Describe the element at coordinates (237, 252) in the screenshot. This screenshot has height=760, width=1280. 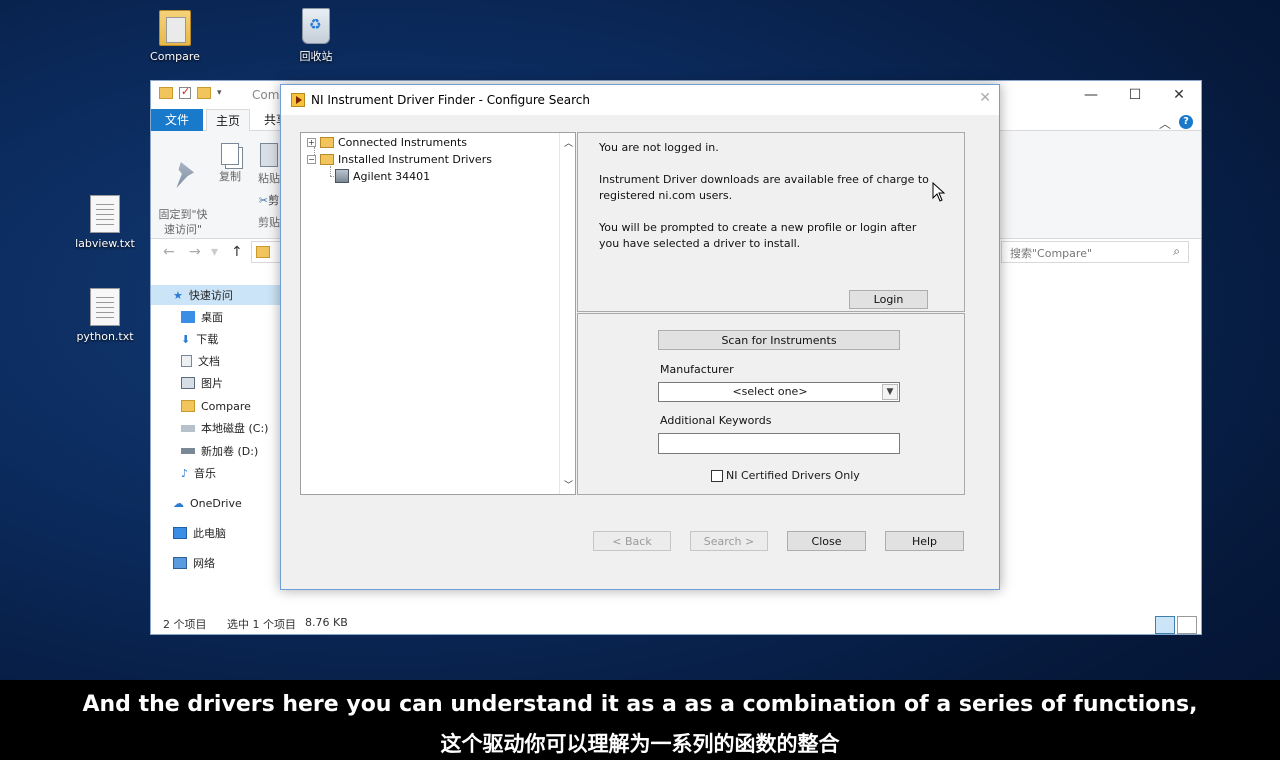
I see `up-arrow-icon: ↑` at that location.